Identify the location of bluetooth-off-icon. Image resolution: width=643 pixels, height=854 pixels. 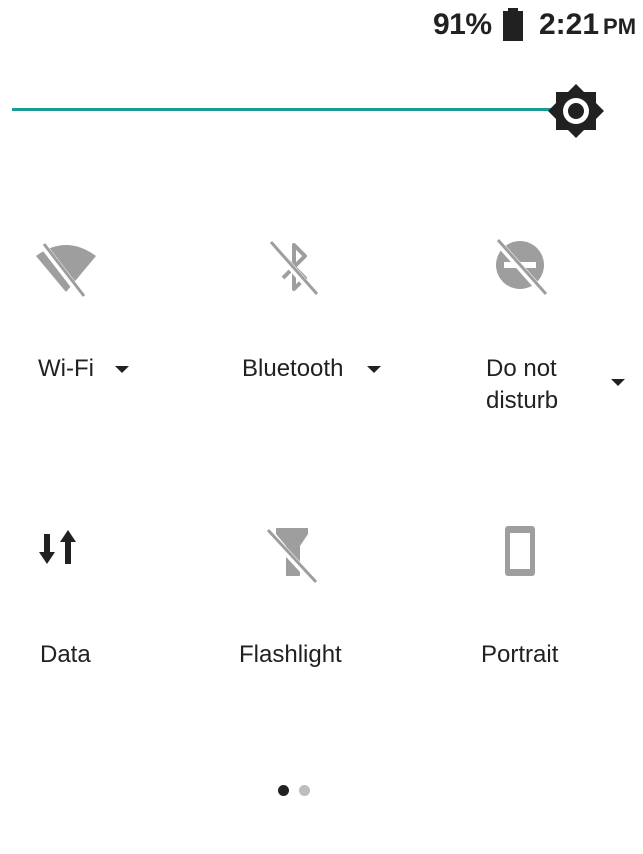
(295, 270).